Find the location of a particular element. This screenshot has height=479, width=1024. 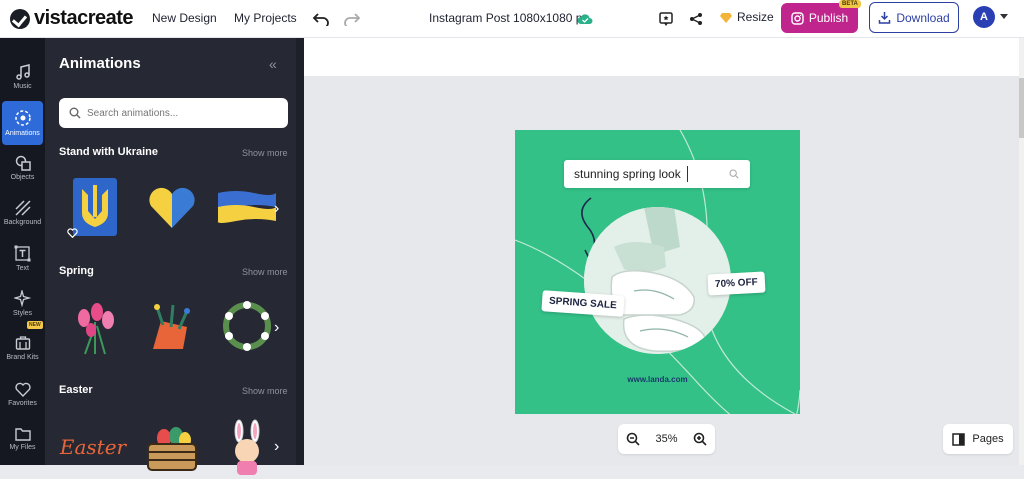

section-title-spring: Spring is located at coordinates (76, 271).